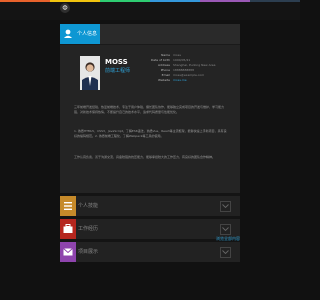 The height and width of the screenshot is (300, 320). What do you see at coordinates (150, 10) in the screenshot?
I see `top-bar: Φ` at bounding box center [150, 10].